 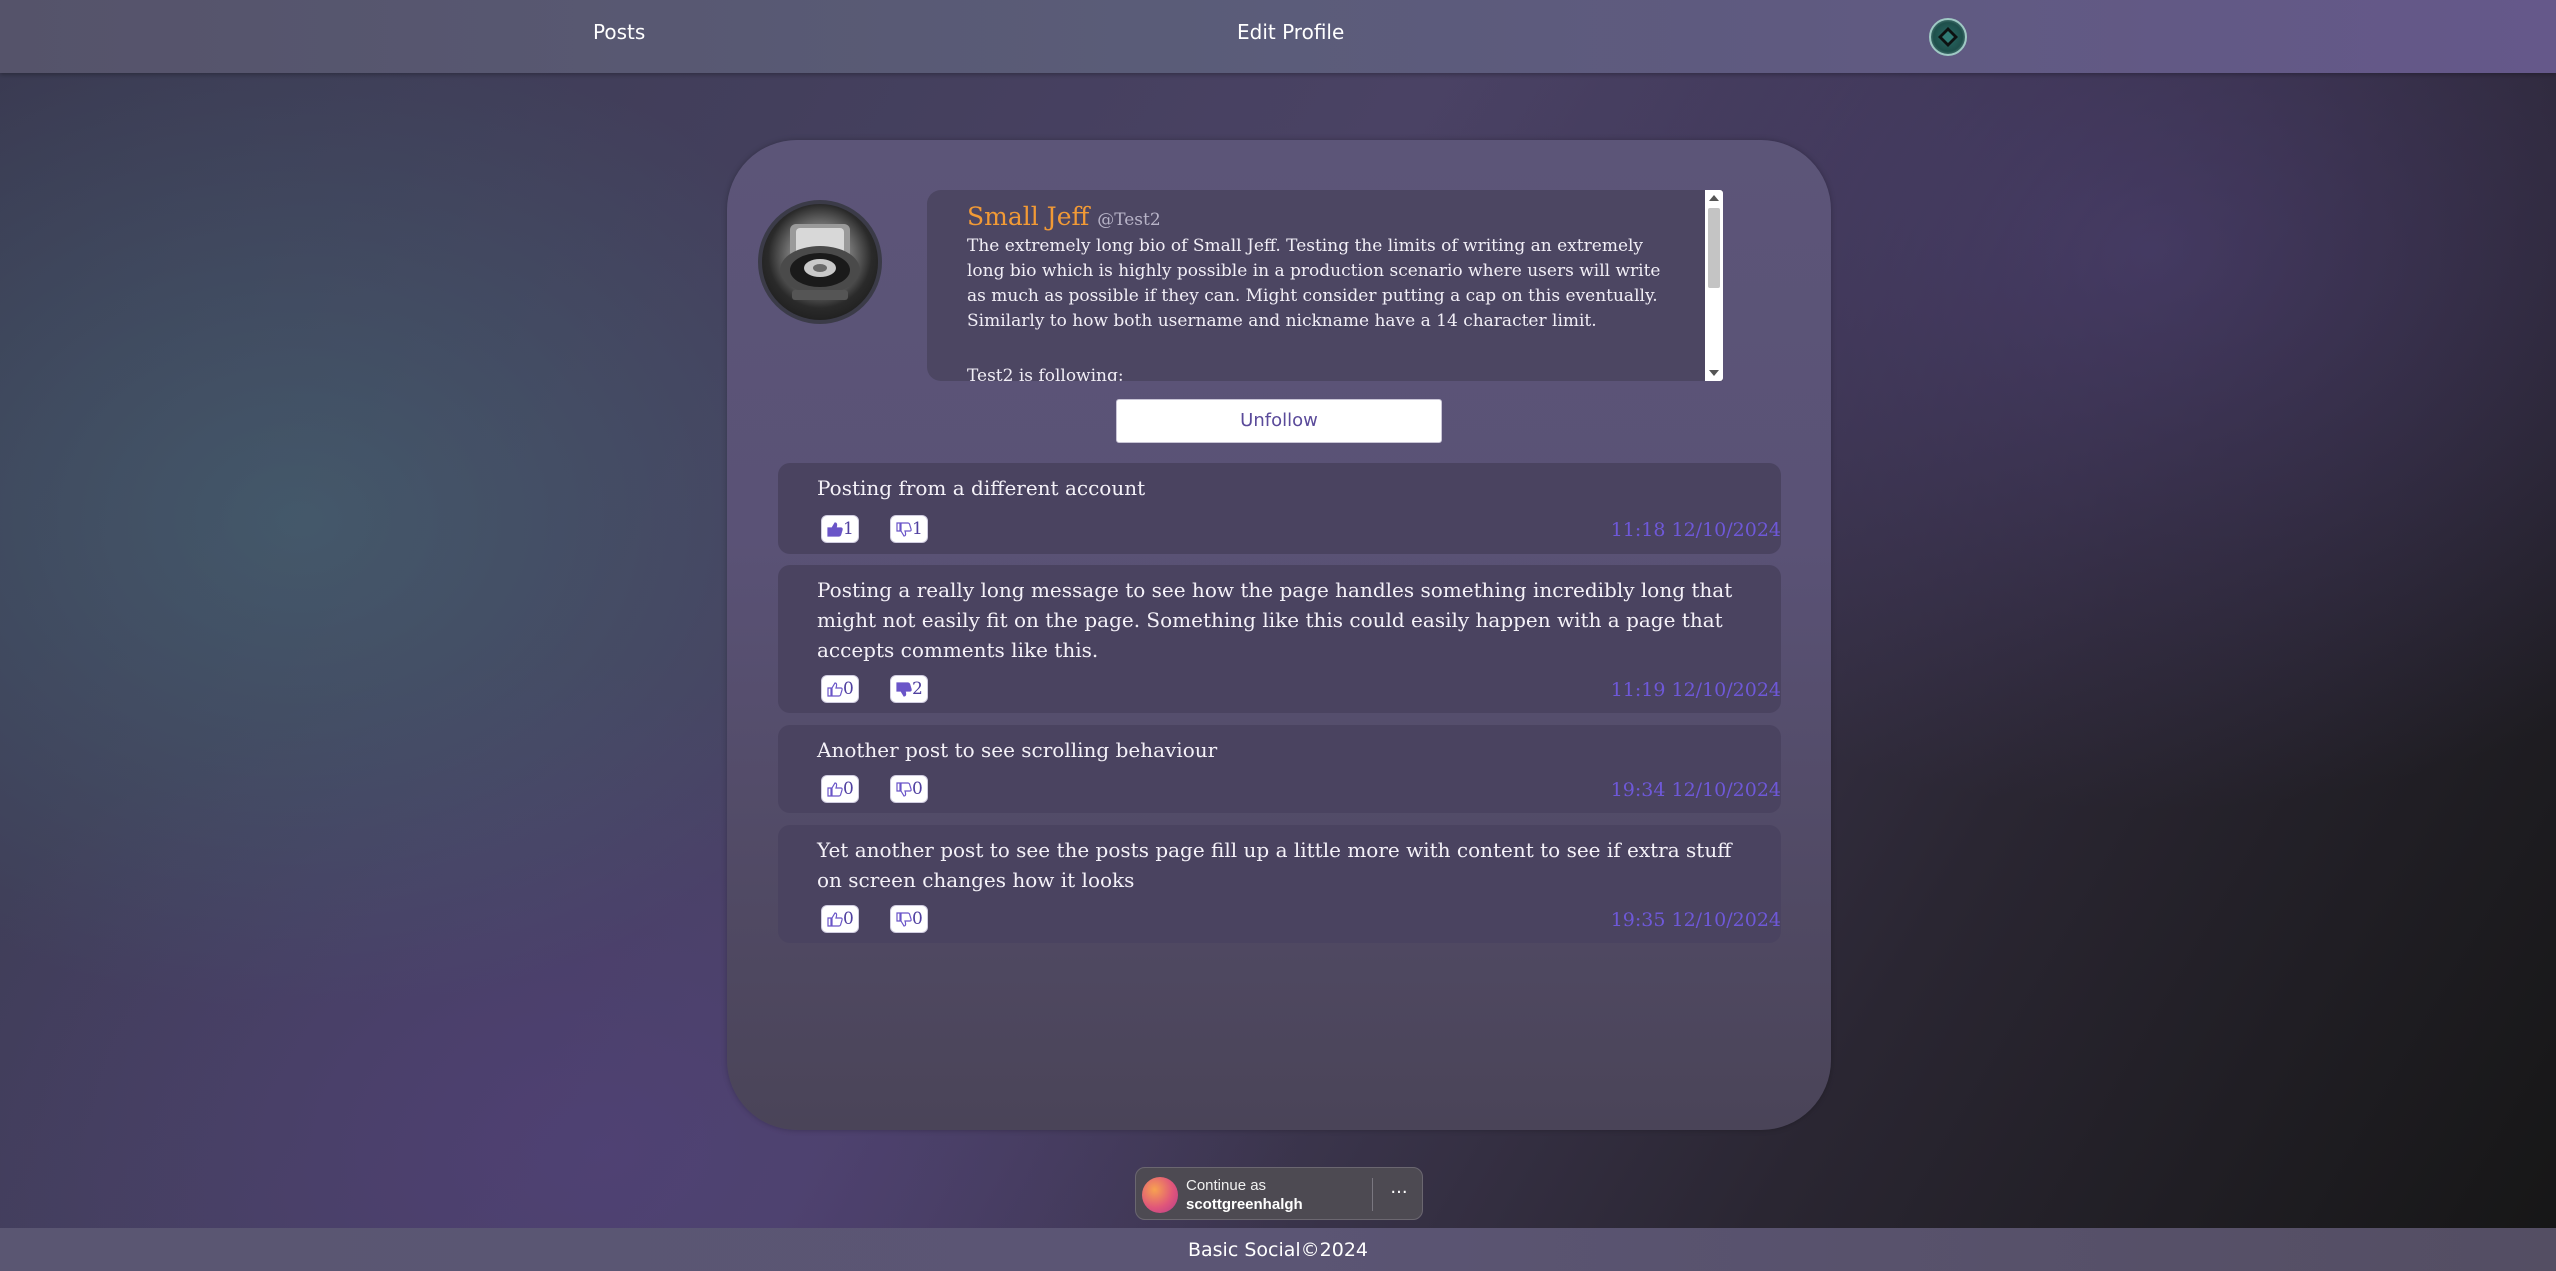 I want to click on profile-picture, so click(x=820, y=262).